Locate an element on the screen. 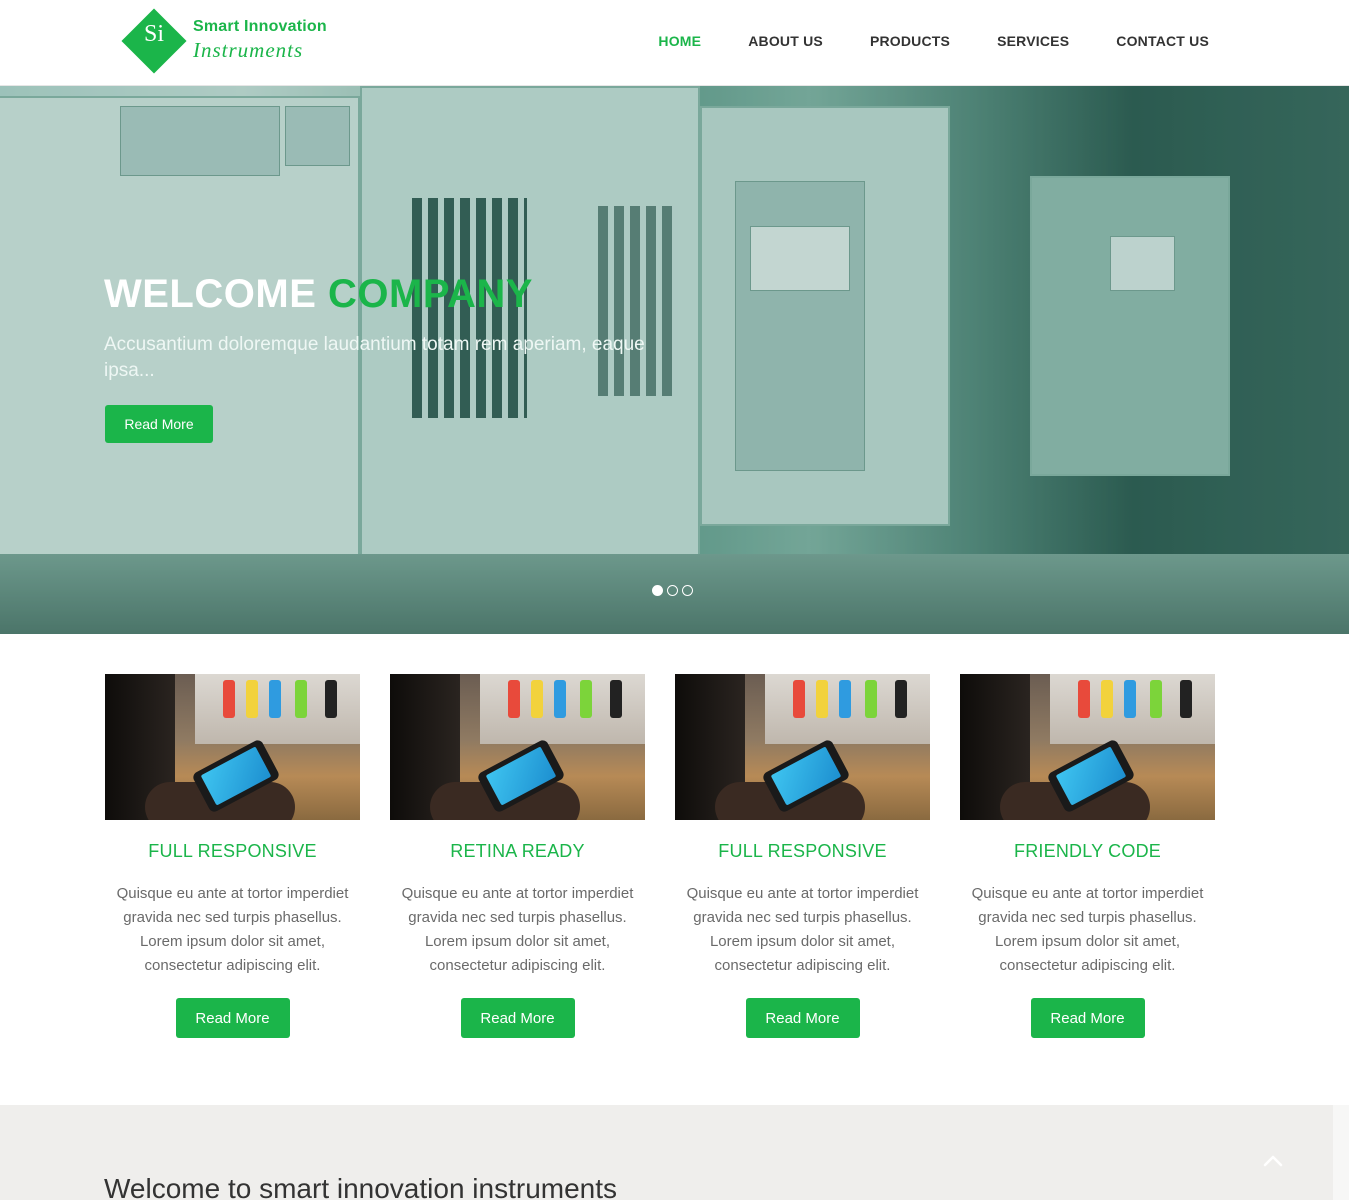  nav-contact-us: CONTACT US is located at coordinates (1162, 41).